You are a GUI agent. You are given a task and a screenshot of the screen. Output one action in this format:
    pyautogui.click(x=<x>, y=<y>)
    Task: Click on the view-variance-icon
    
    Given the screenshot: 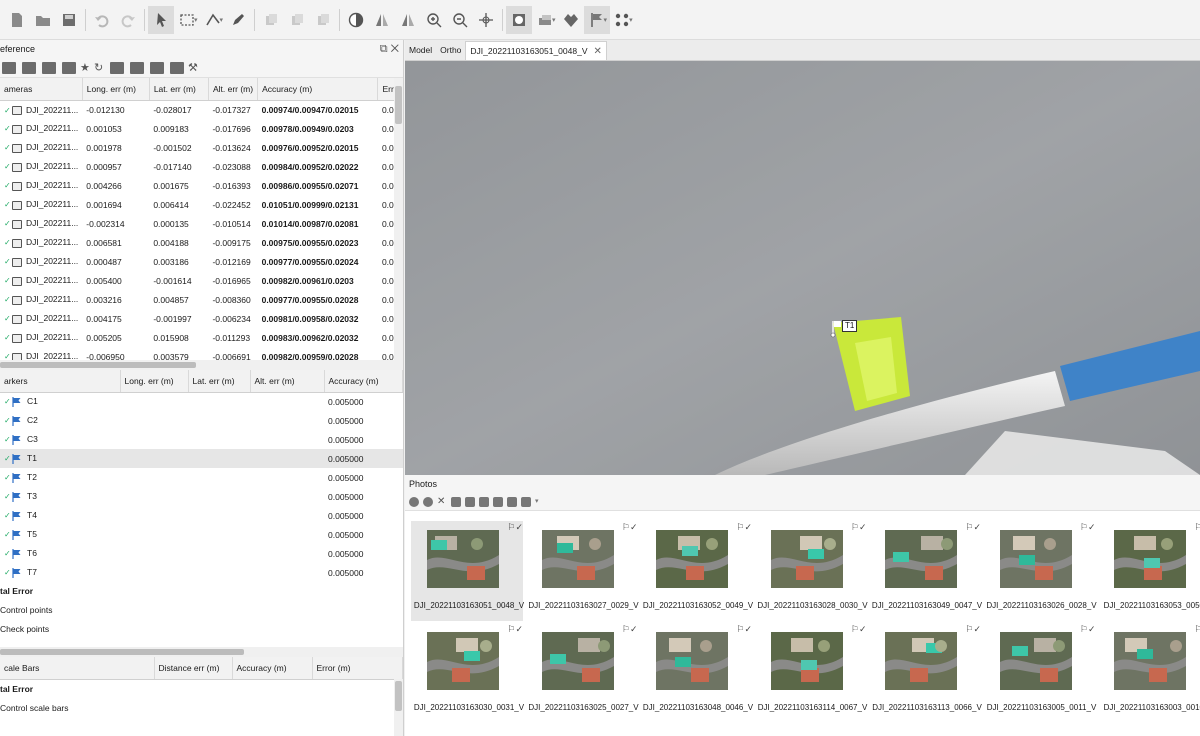 What is the action you would take?
    pyautogui.click(x=157, y=67)
    